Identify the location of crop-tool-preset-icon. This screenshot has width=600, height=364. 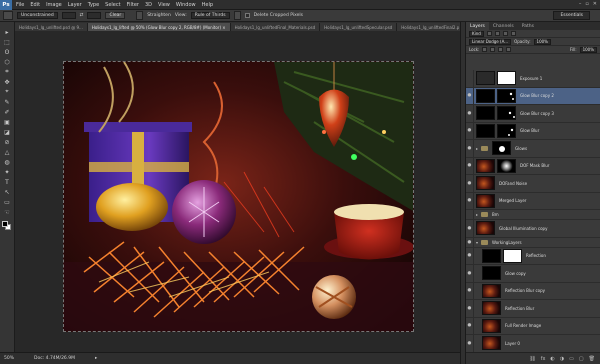
(8, 15).